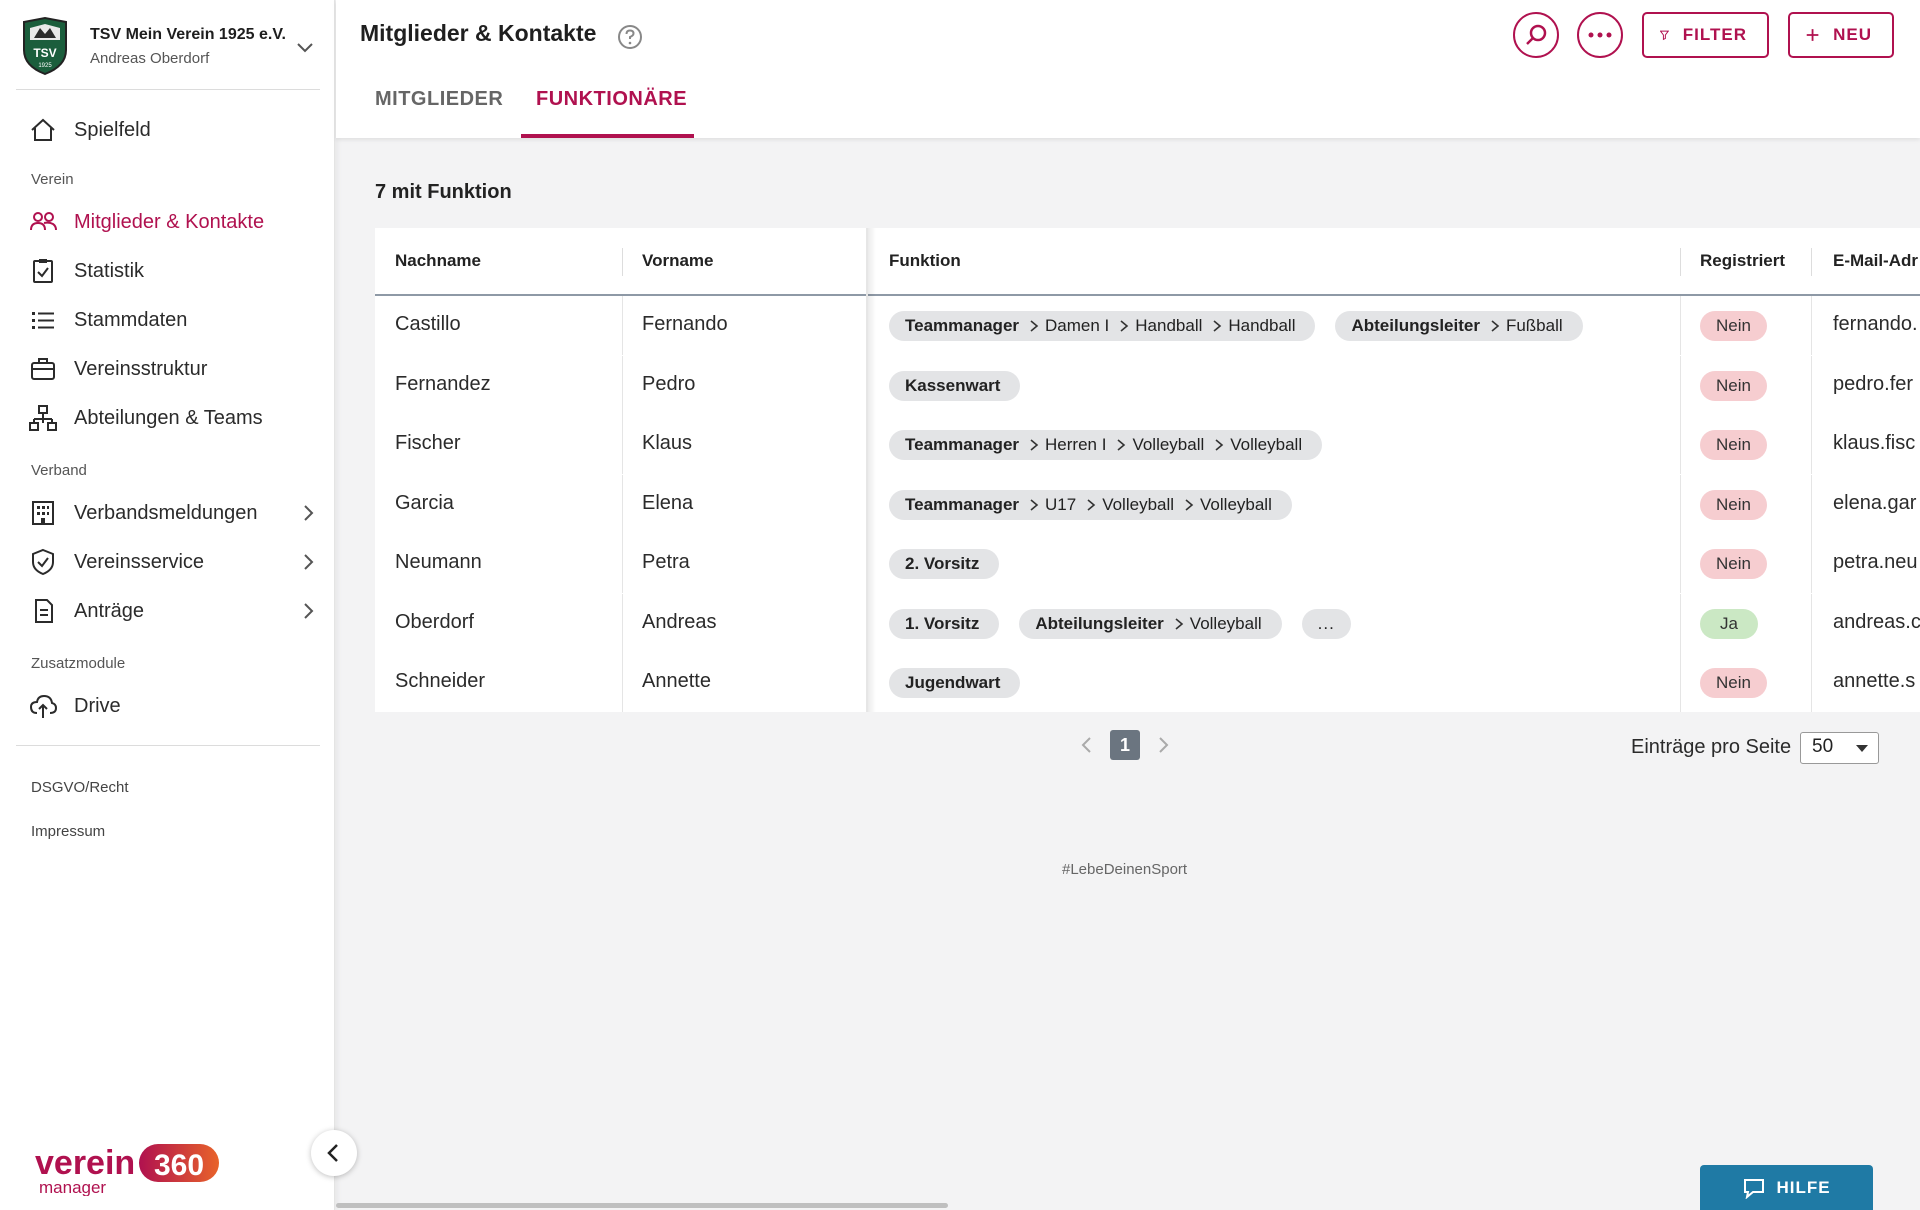 The image size is (1920, 1210). I want to click on per-page-value: 50, so click(1823, 746).